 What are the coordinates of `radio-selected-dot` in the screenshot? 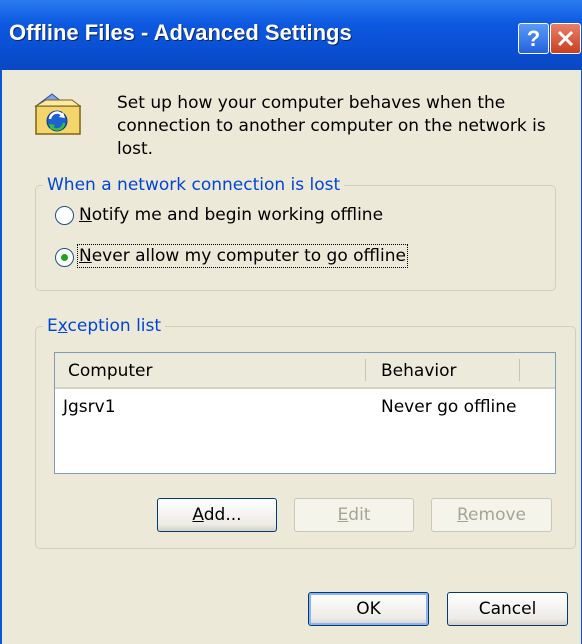 It's located at (64, 257).